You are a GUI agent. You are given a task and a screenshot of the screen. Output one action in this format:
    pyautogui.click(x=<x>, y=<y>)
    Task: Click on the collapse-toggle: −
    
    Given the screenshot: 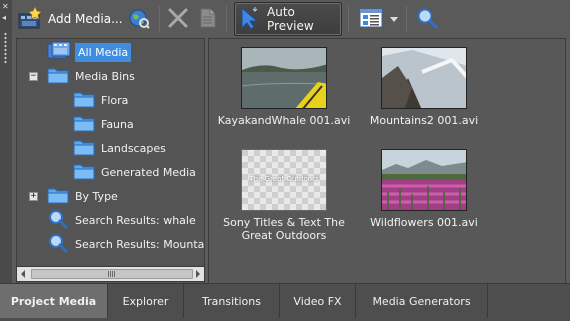 What is the action you would take?
    pyautogui.click(x=33, y=76)
    